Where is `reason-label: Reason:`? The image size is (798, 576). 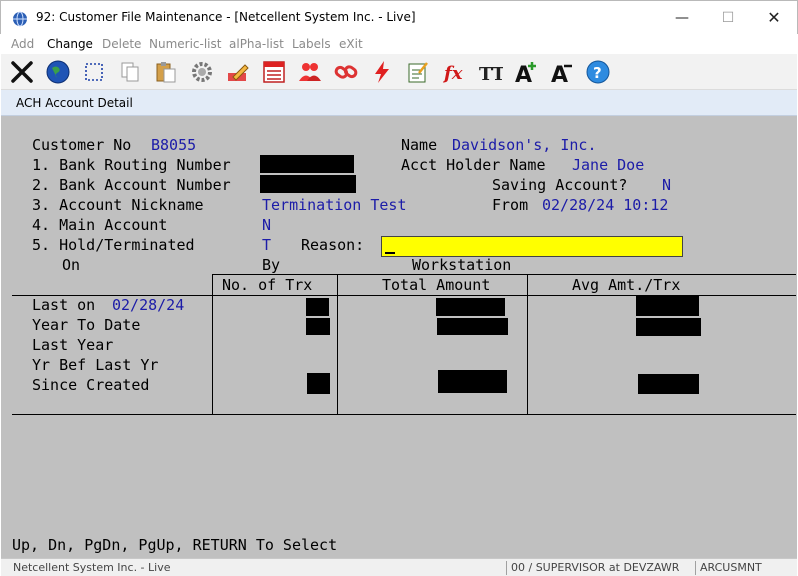
reason-label: Reason: is located at coordinates (333, 245).